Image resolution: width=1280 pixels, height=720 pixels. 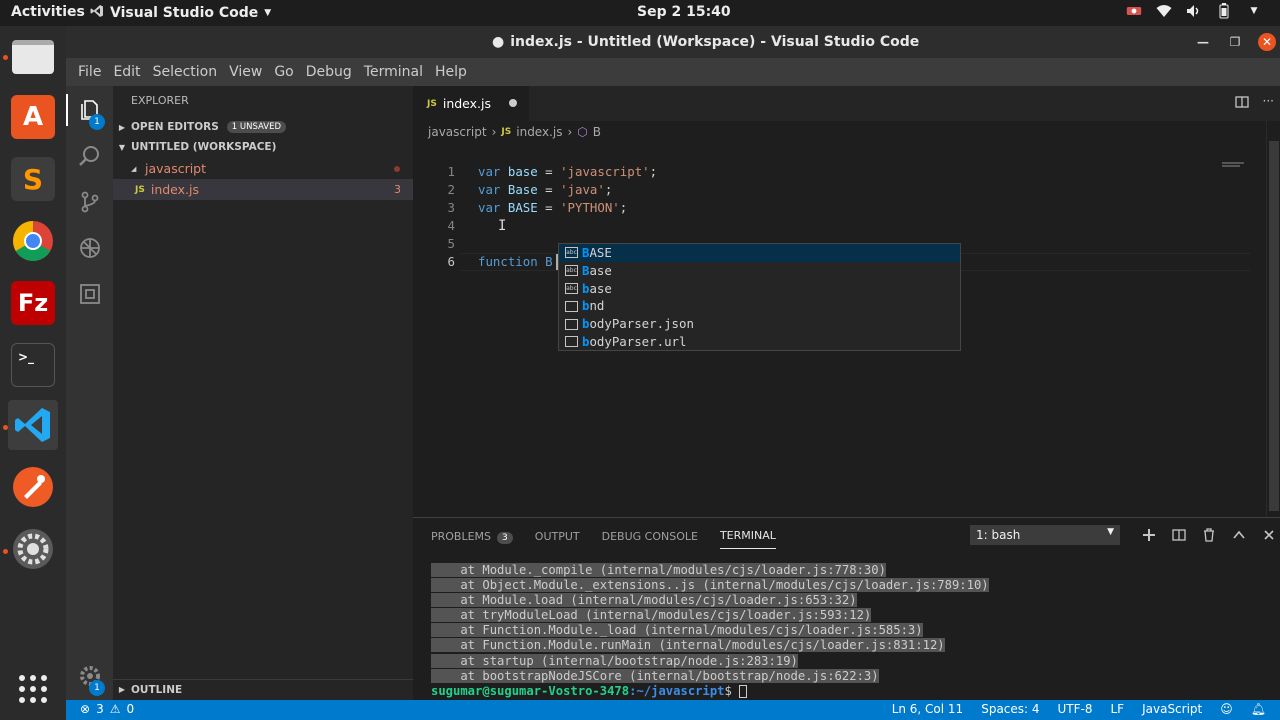 I want to click on menu-view: View, so click(x=245, y=72).